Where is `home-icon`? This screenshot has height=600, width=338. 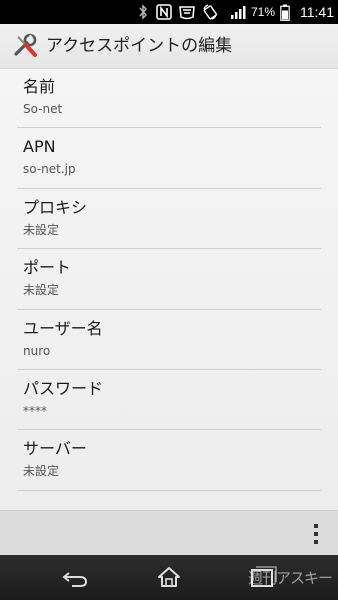
home-icon is located at coordinates (169, 577).